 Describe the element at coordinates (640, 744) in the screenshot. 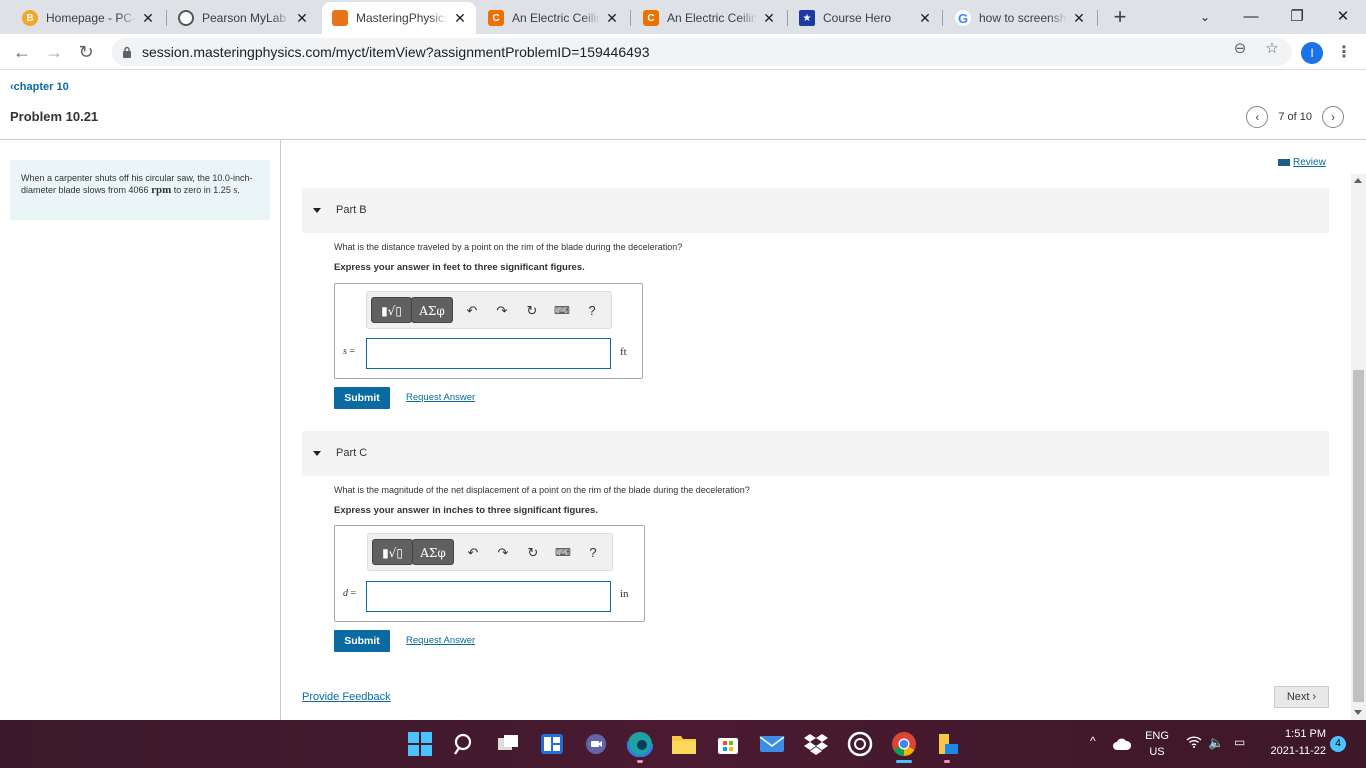

I see `edge-icon` at that location.